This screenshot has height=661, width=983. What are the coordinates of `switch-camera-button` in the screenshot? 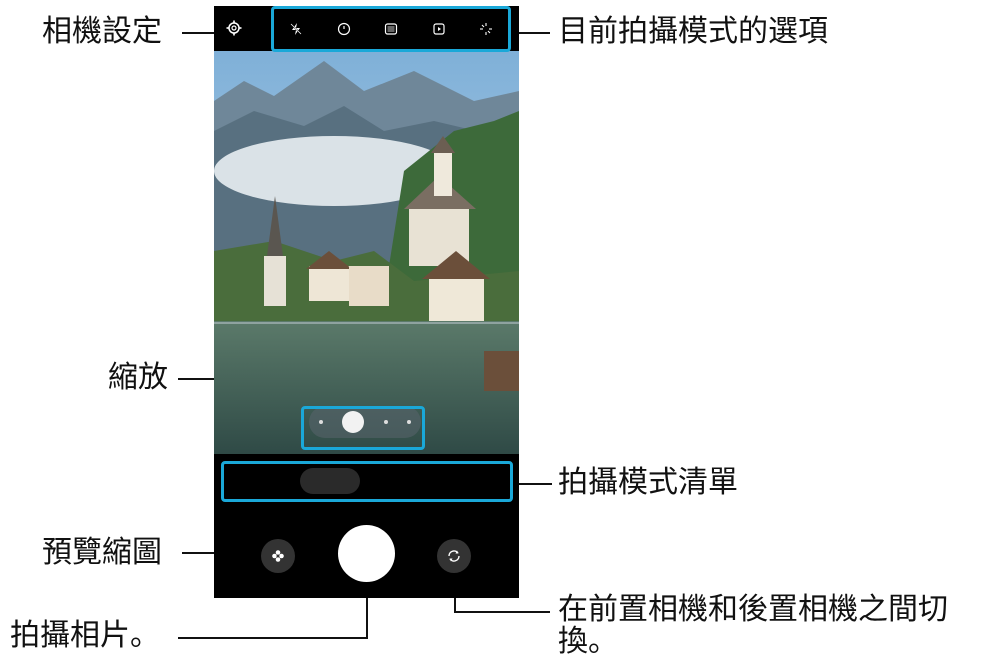 It's located at (454, 556).